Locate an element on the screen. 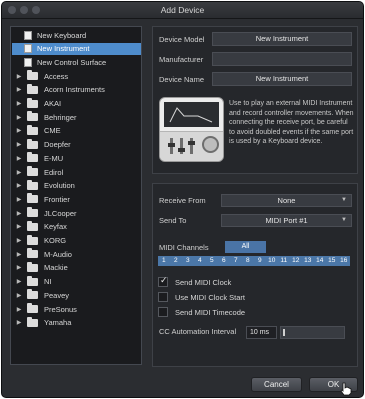 This screenshot has width=365, height=399. list-item-label: Keyfax is located at coordinates (55, 227).